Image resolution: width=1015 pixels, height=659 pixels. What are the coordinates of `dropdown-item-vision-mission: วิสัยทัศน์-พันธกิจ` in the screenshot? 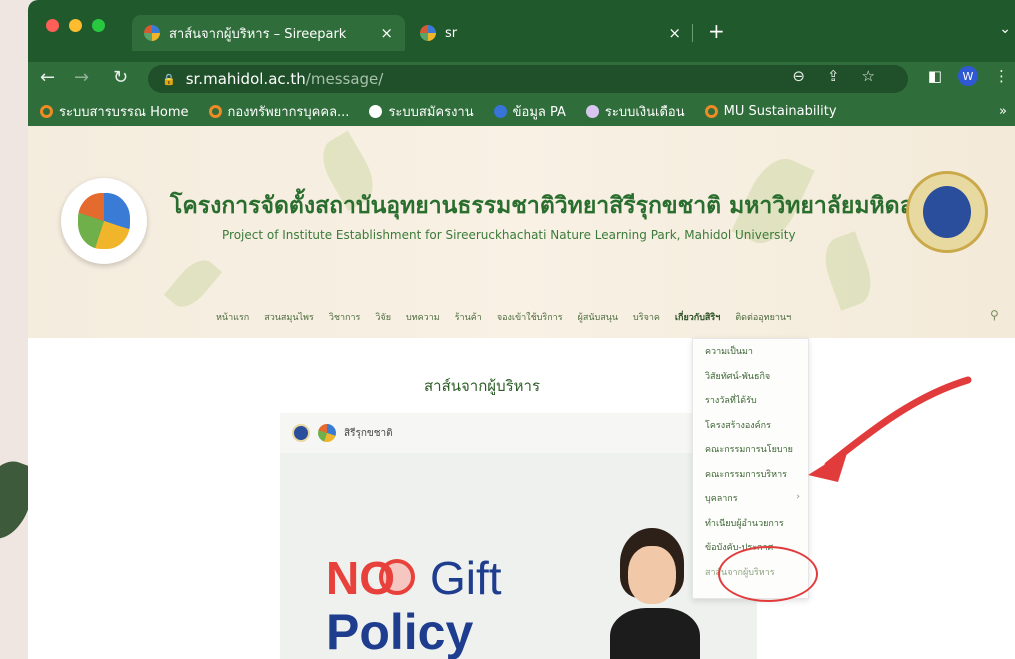 It's located at (750, 376).